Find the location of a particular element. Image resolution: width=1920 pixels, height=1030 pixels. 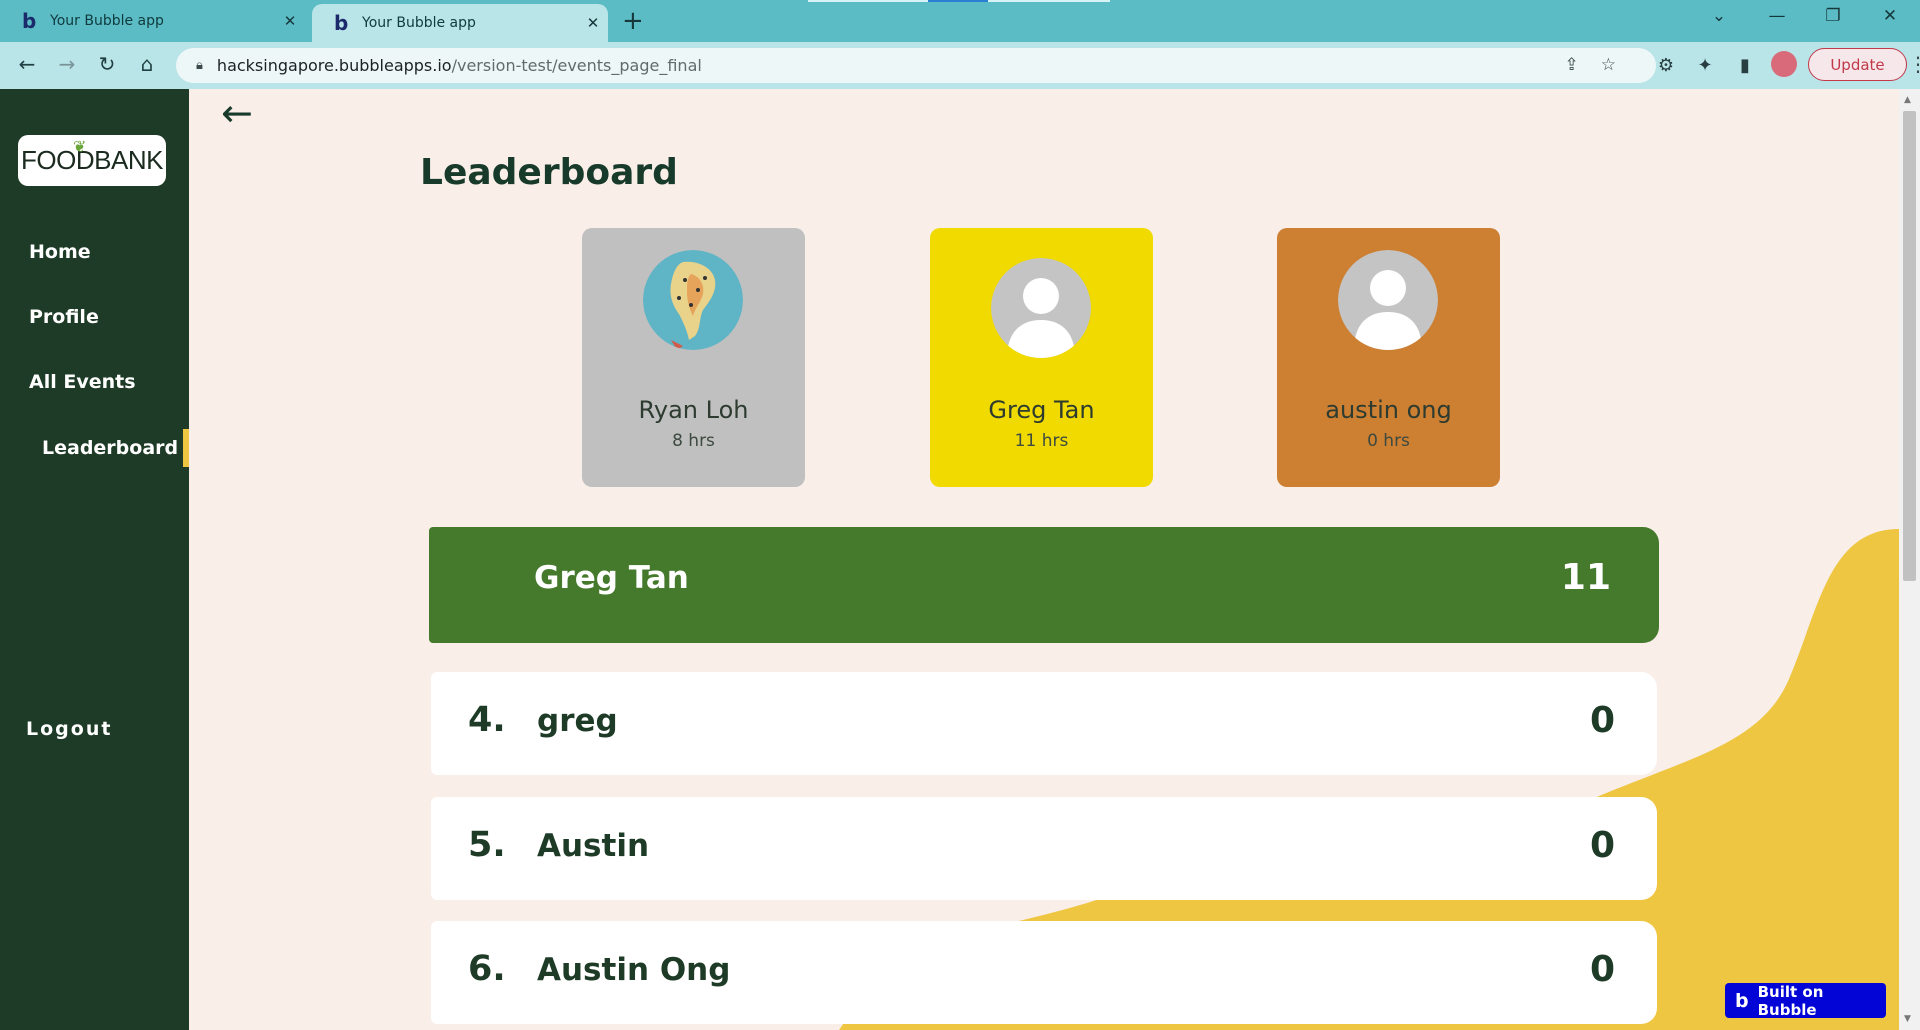

sidebar-item-leaderboard: Leaderboard is located at coordinates (110, 448).